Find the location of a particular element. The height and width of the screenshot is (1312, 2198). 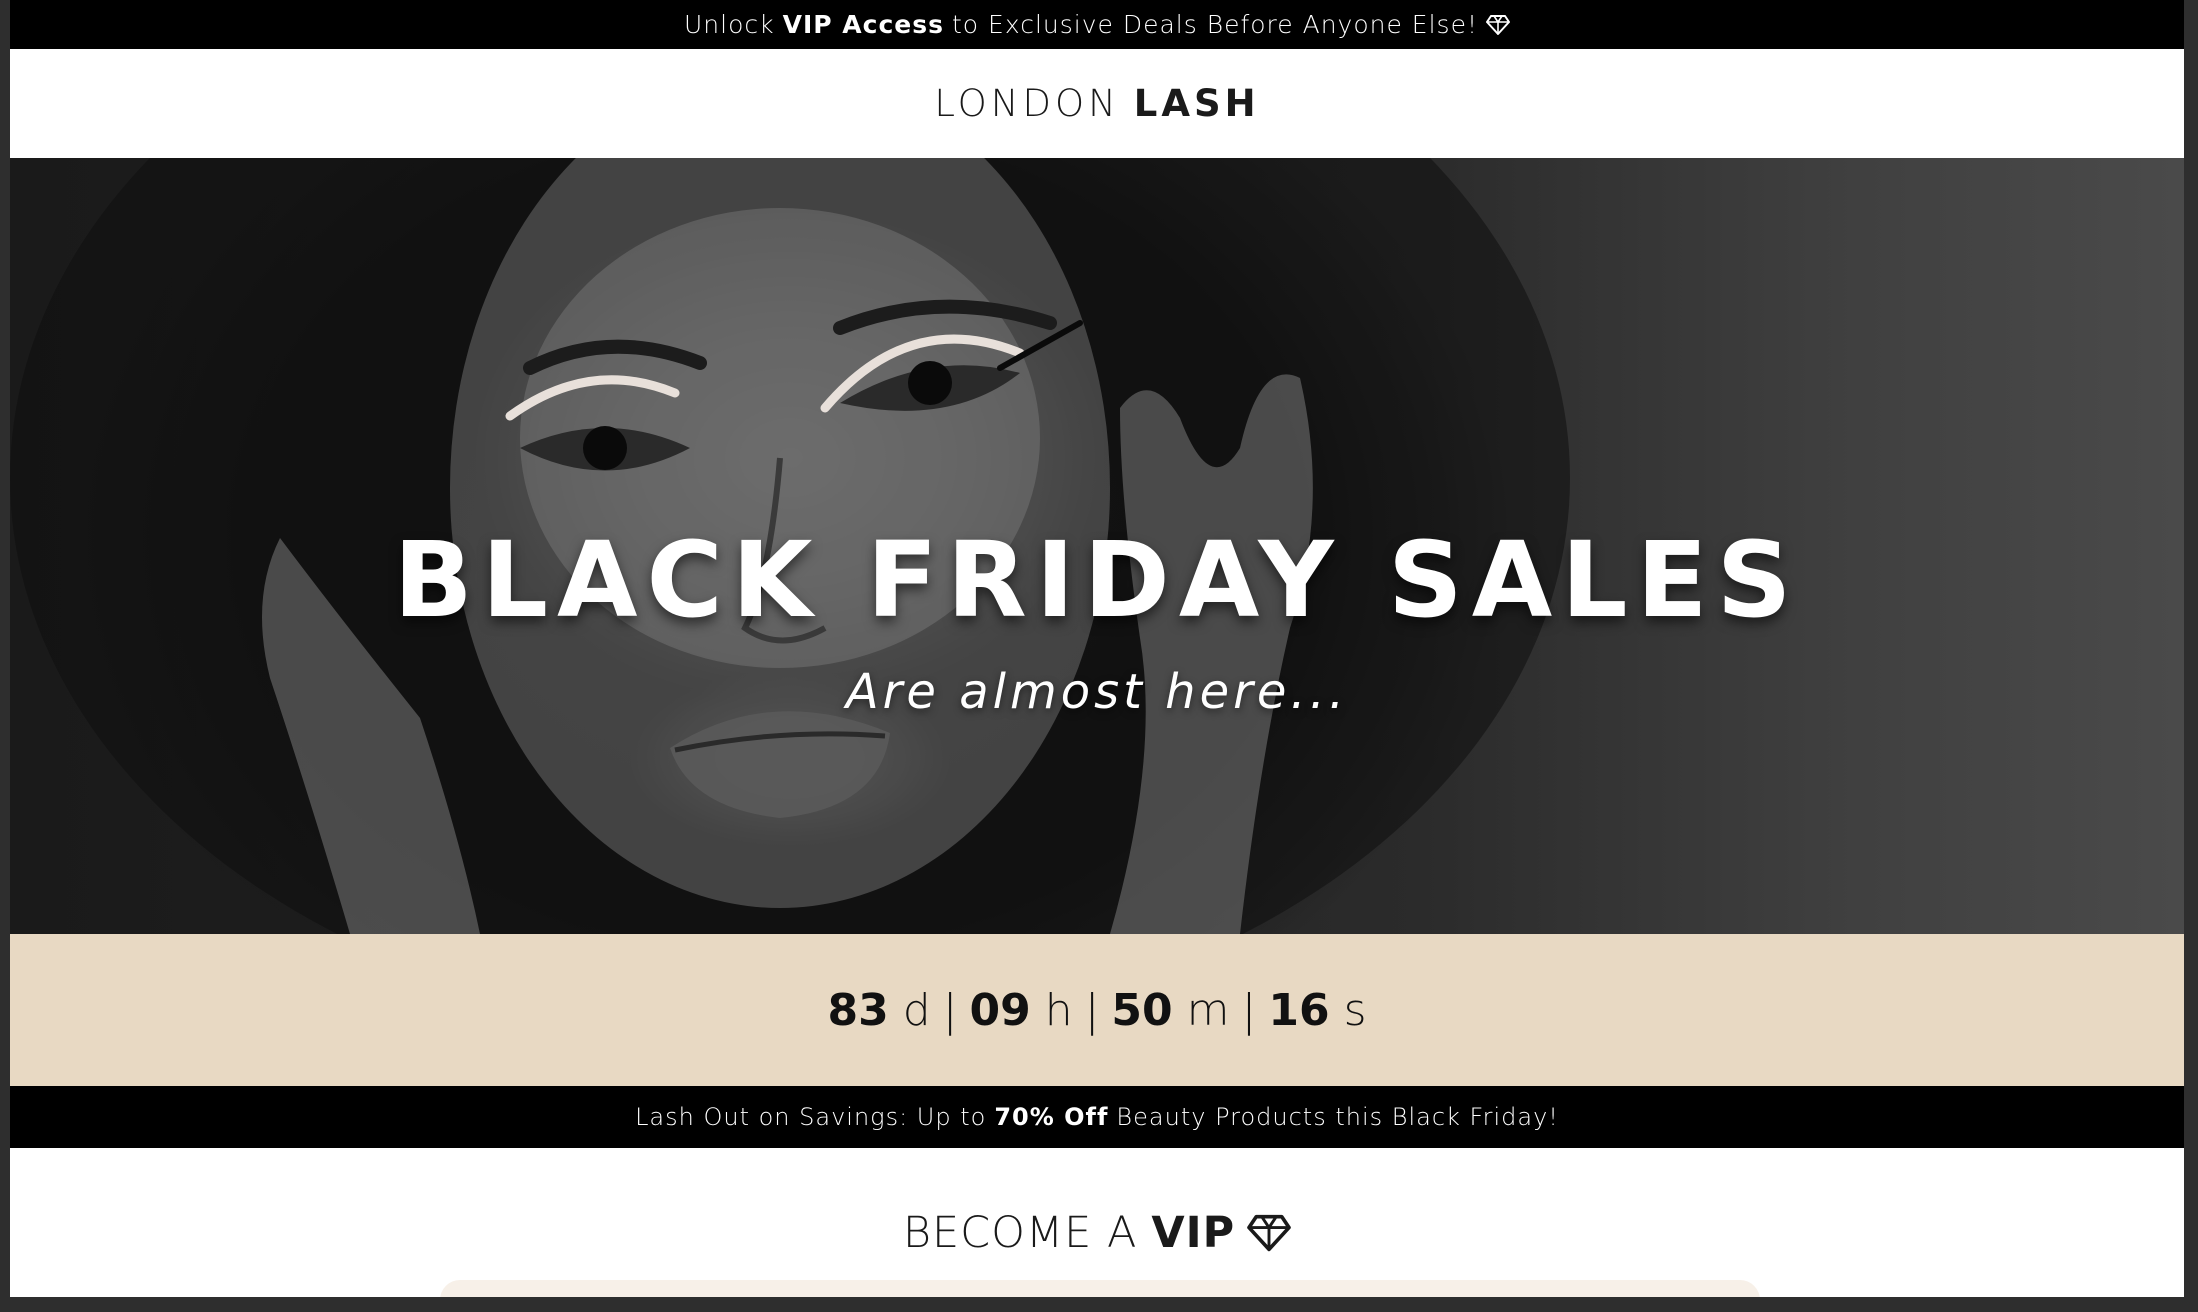

announcement-prefix: Unlock is located at coordinates (729, 24).